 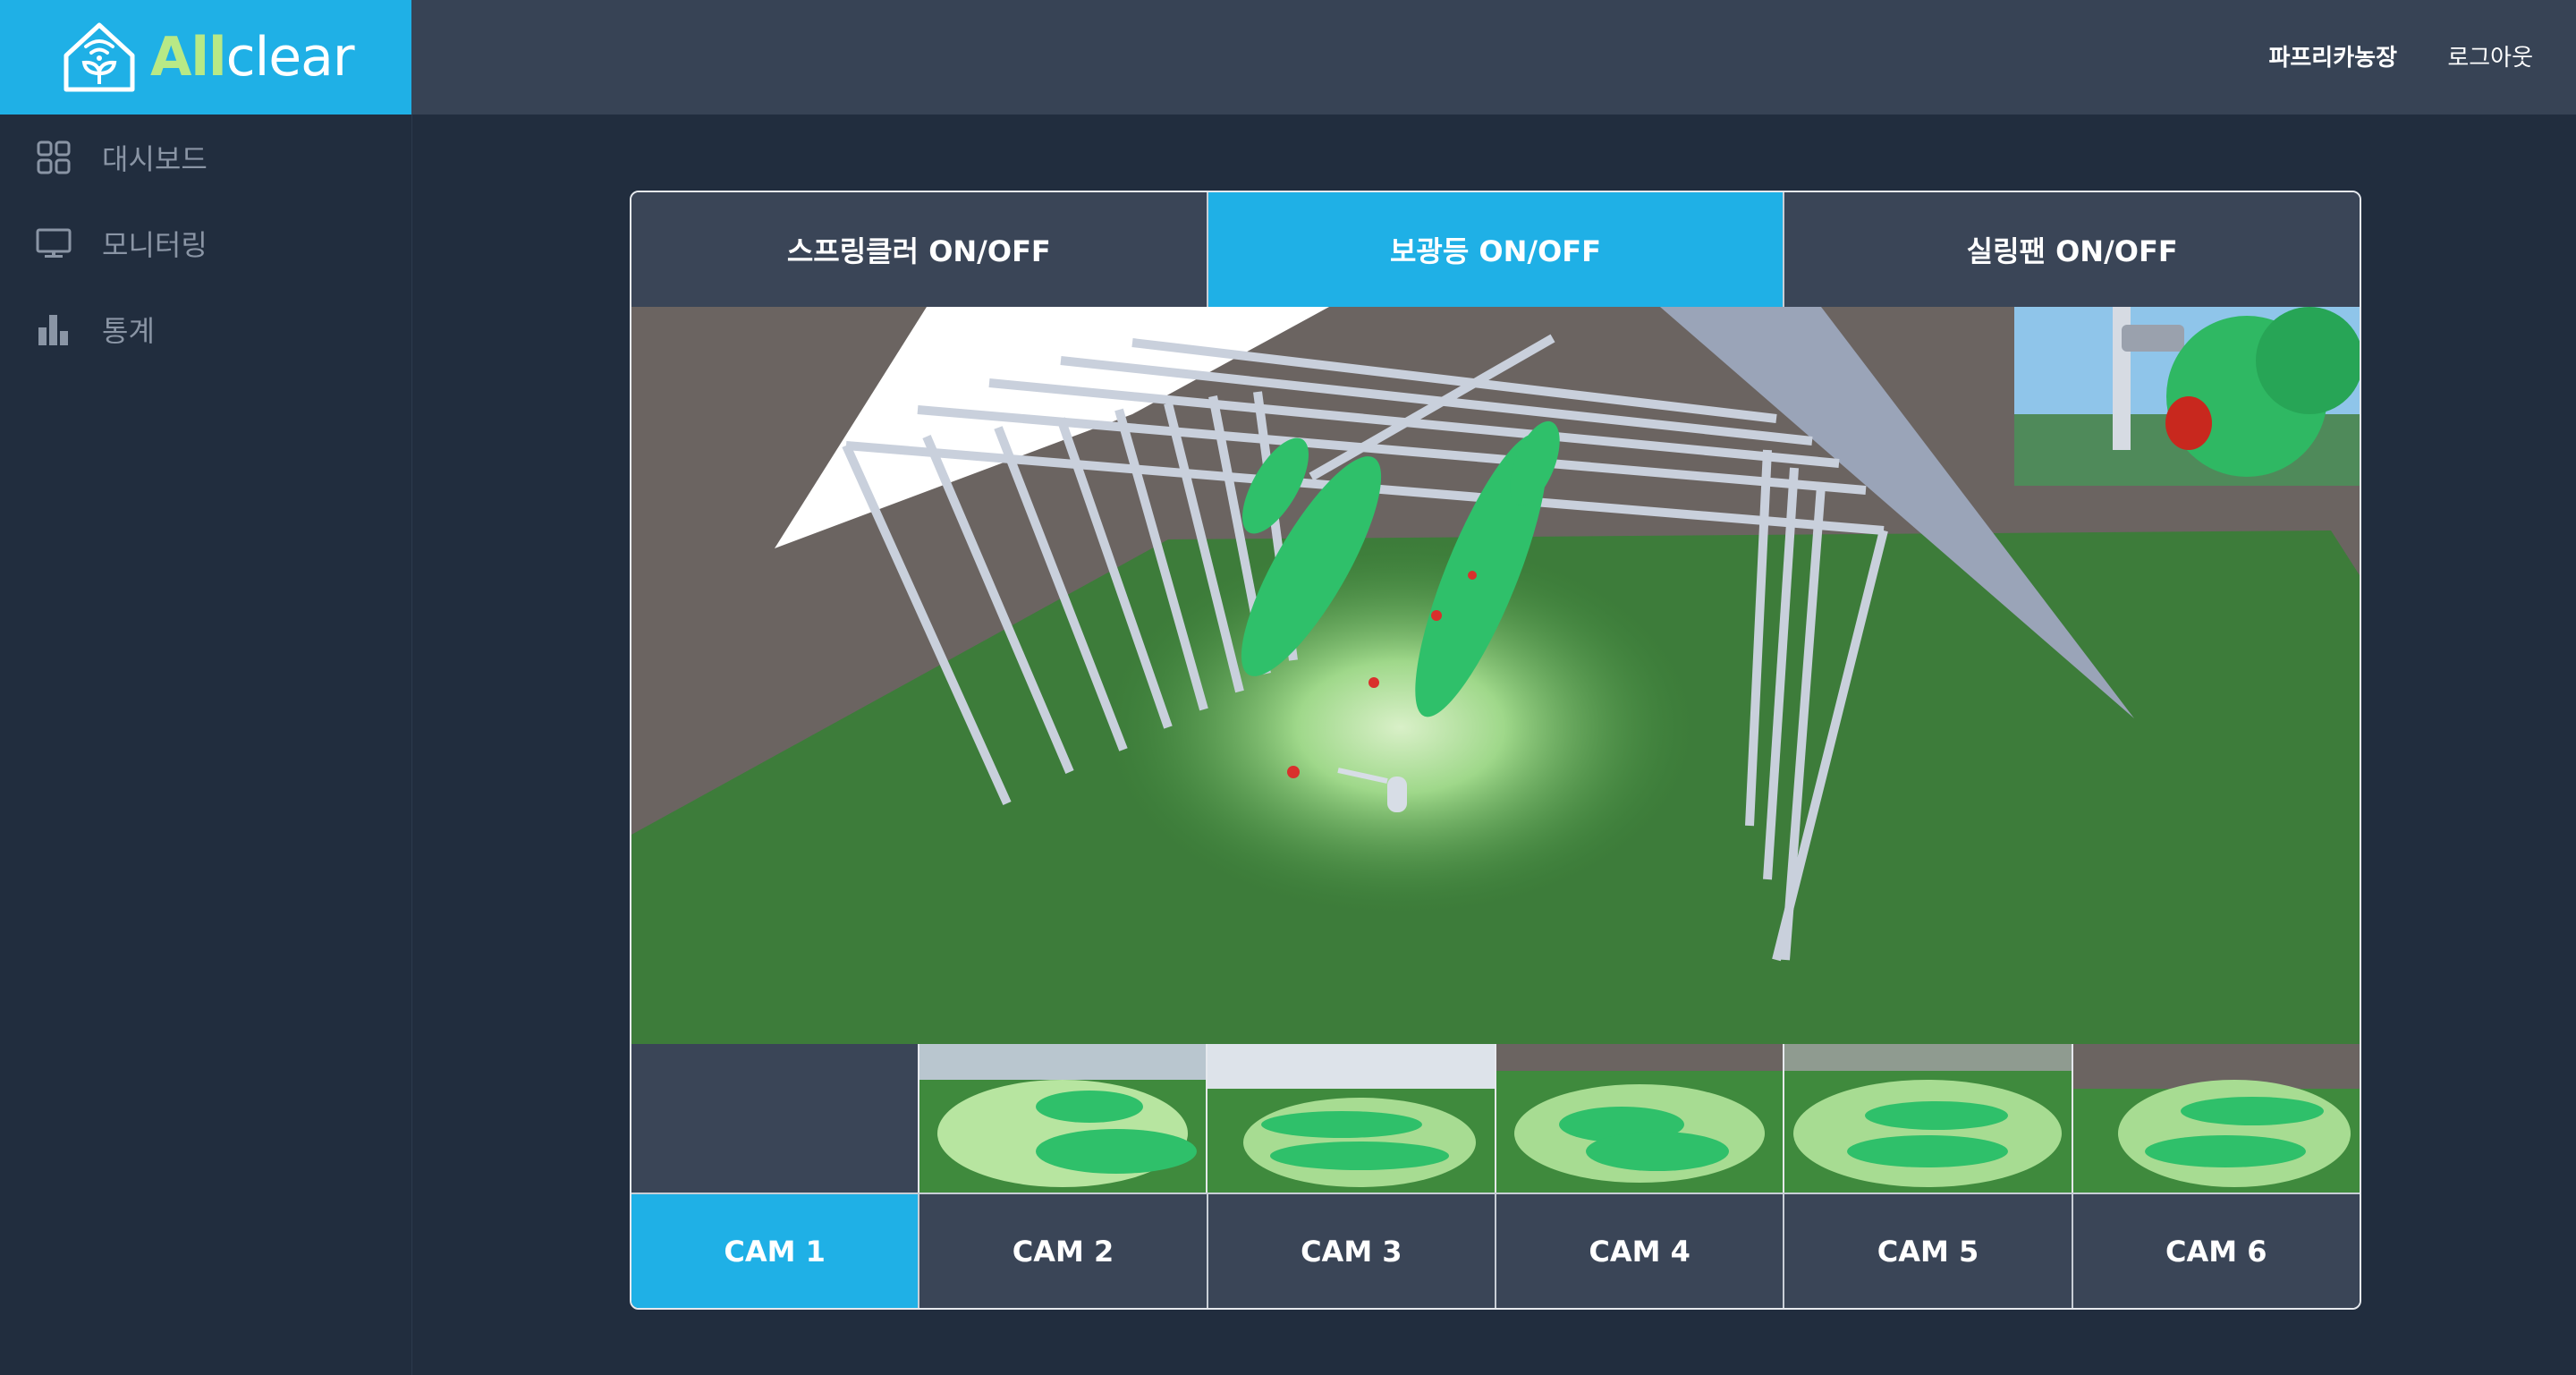 I want to click on cam-5-thumbnail, so click(x=1927, y=1118).